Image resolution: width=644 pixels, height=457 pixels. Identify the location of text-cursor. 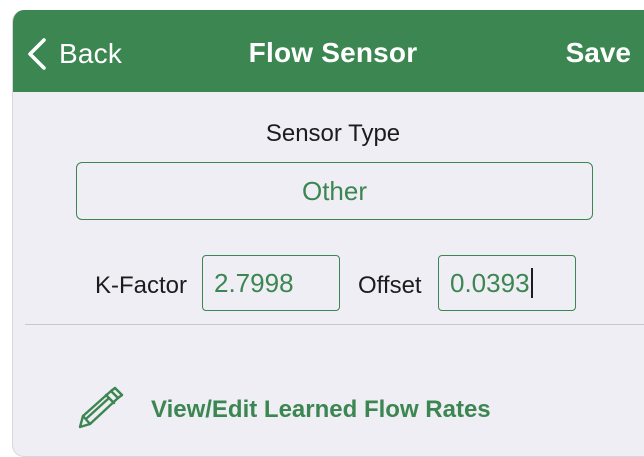
(531, 283).